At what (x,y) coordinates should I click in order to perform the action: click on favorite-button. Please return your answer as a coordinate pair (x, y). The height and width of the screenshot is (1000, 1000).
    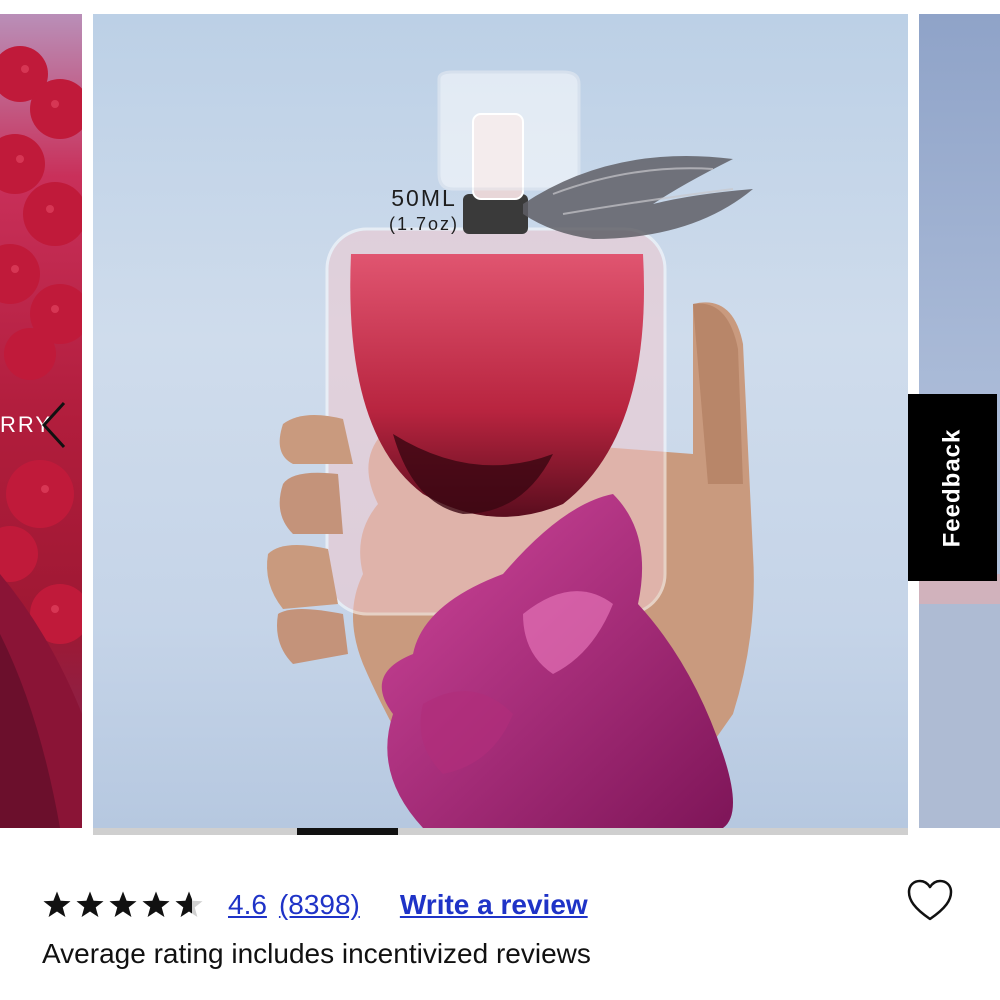
    Looking at the image, I should click on (930, 902).